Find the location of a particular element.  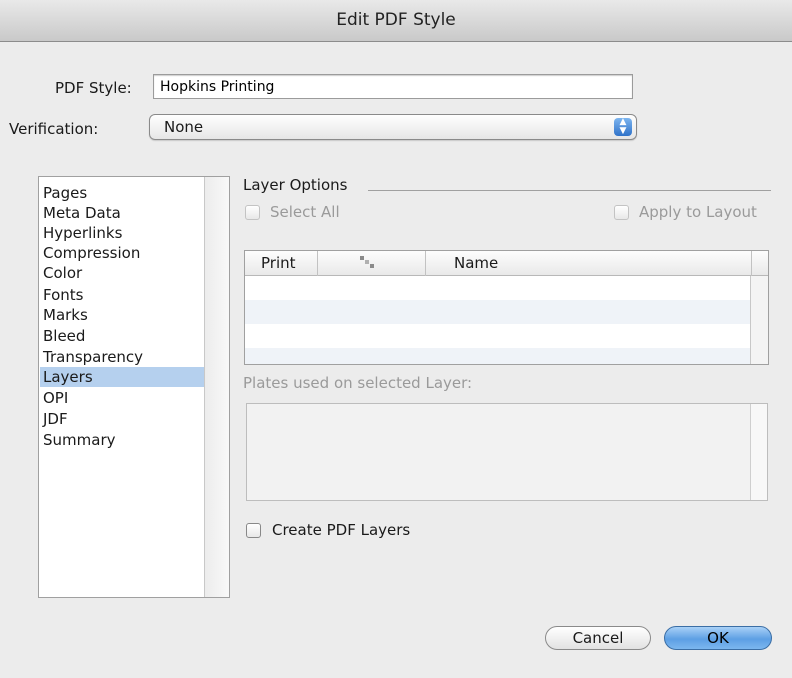

layers-table-header: Print Name is located at coordinates (506, 263).